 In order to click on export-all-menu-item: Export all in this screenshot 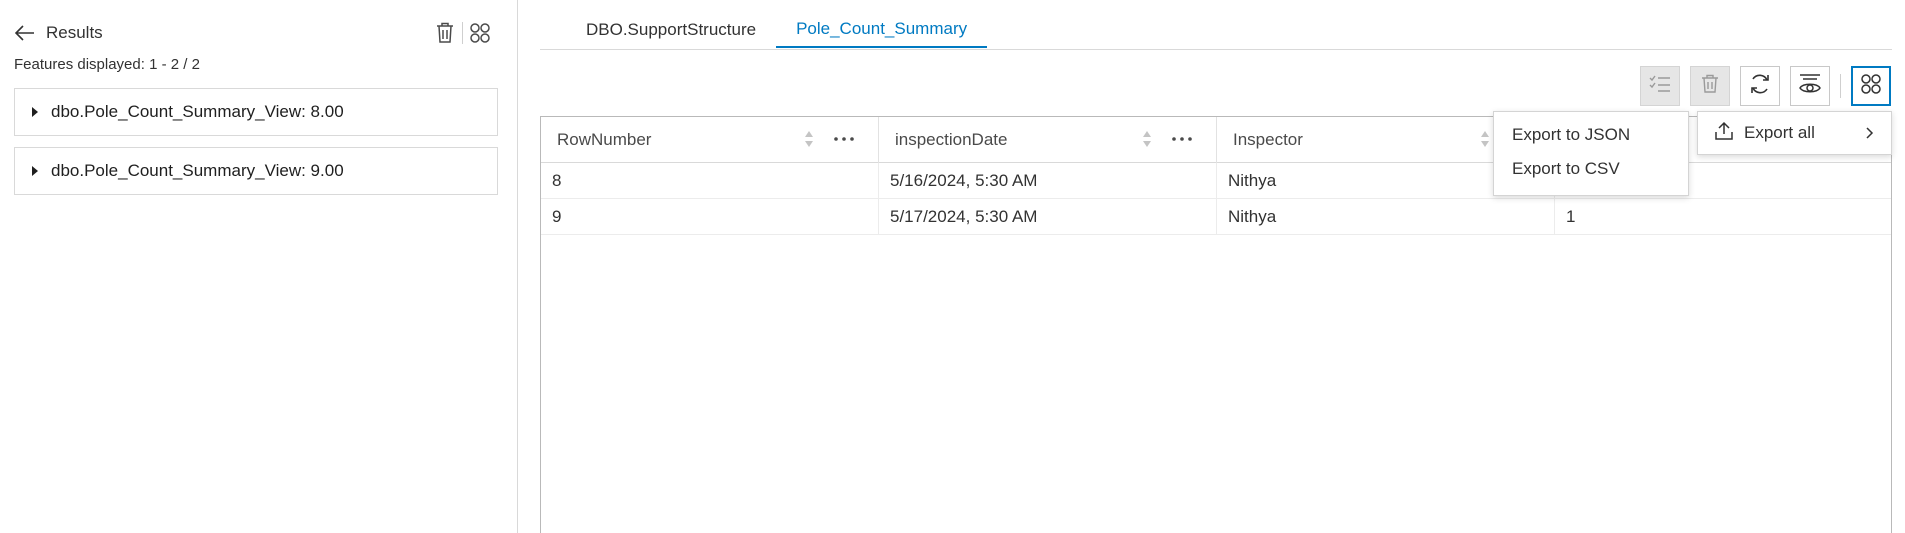, I will do `click(1794, 133)`.